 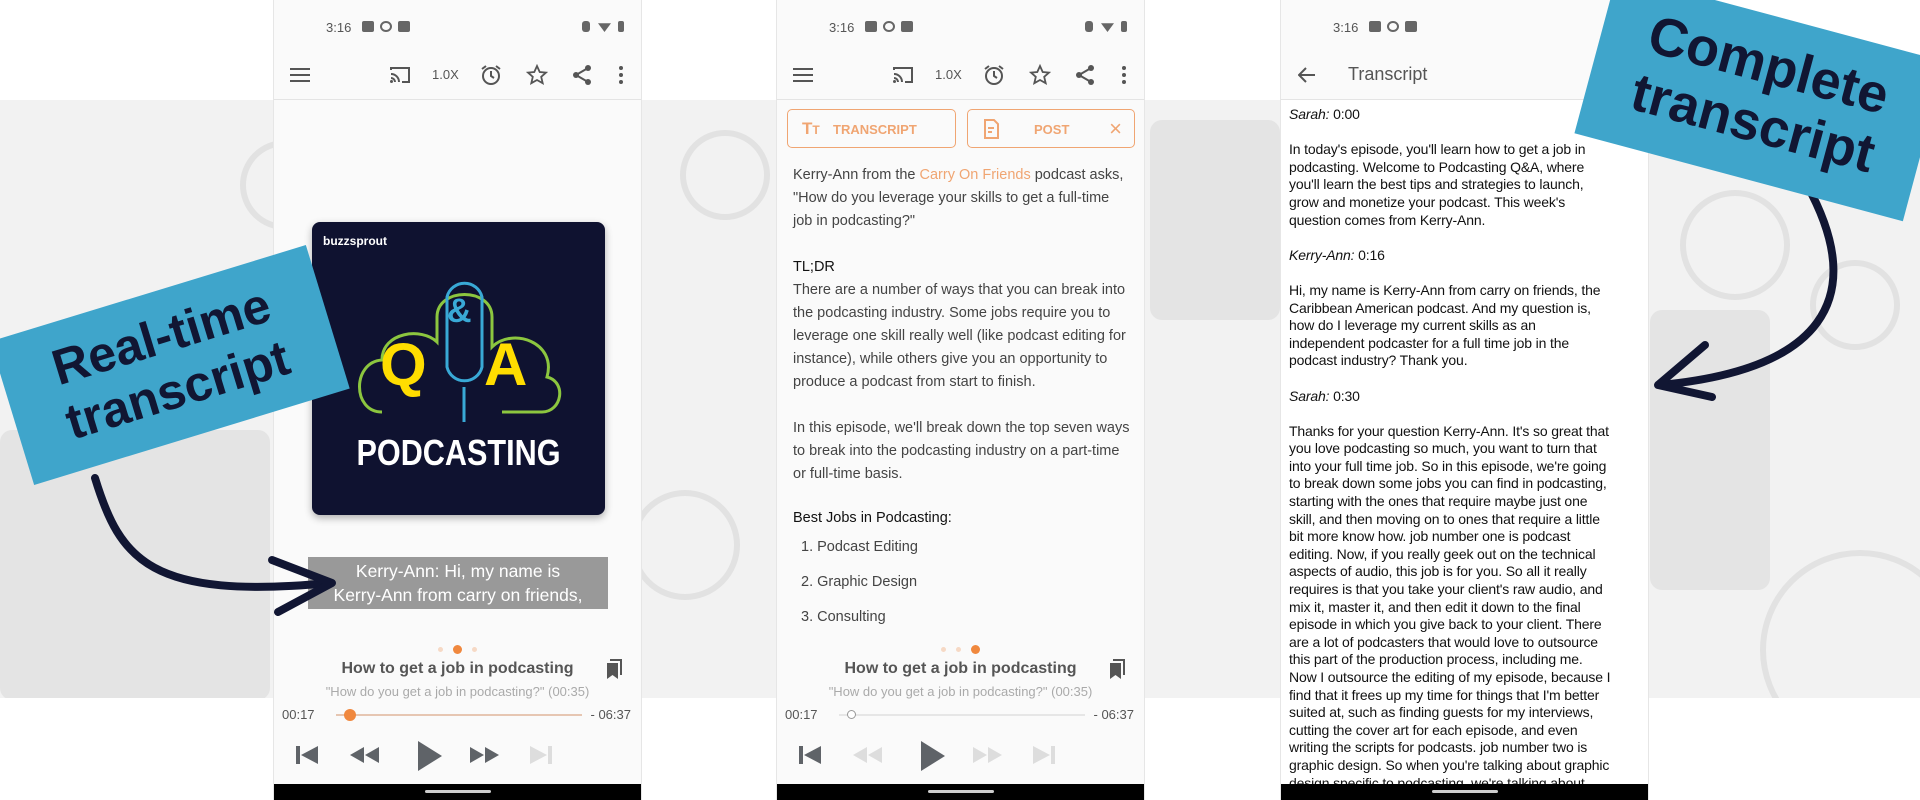 I want to click on arrow-to-transcript, so click(x=1747, y=285).